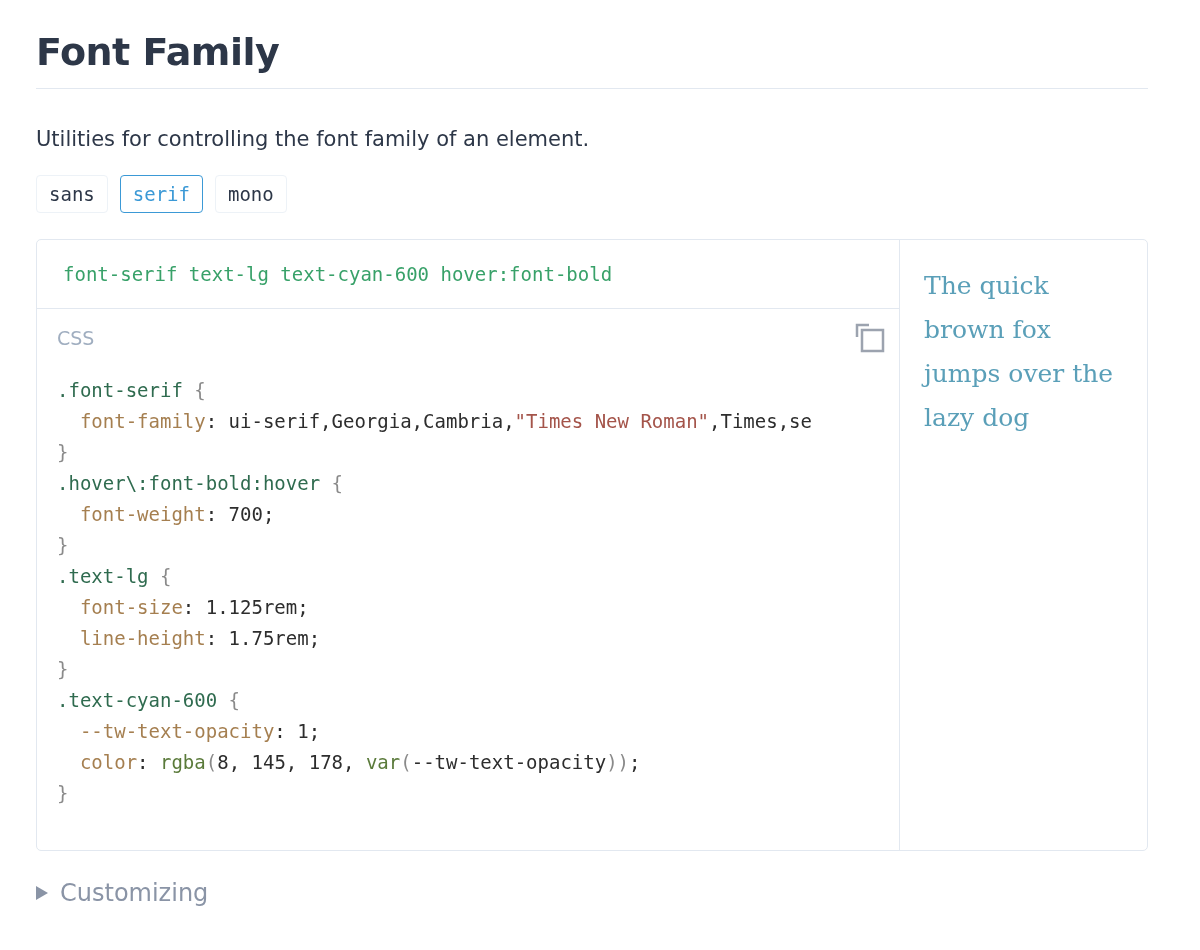 Image resolution: width=1200 pixels, height=950 pixels. Describe the element at coordinates (313, 139) in the screenshot. I see `description: Utilities for controlling the font family of an element.` at that location.